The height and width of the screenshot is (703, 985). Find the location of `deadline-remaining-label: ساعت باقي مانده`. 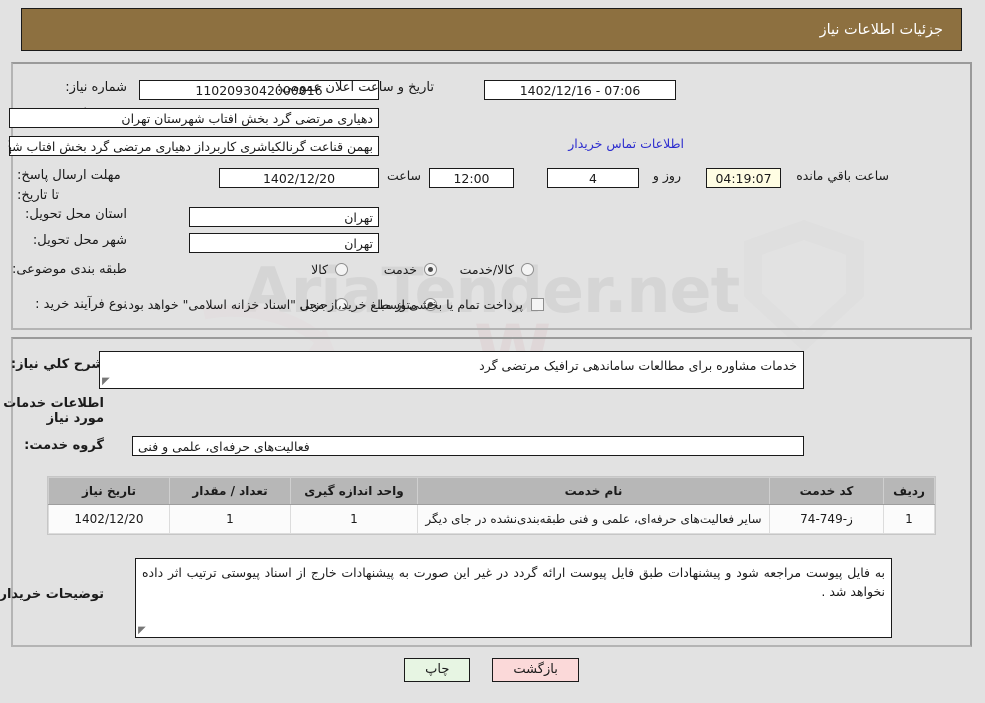

deadline-remaining-label: ساعت باقي مانده is located at coordinates (843, 175).